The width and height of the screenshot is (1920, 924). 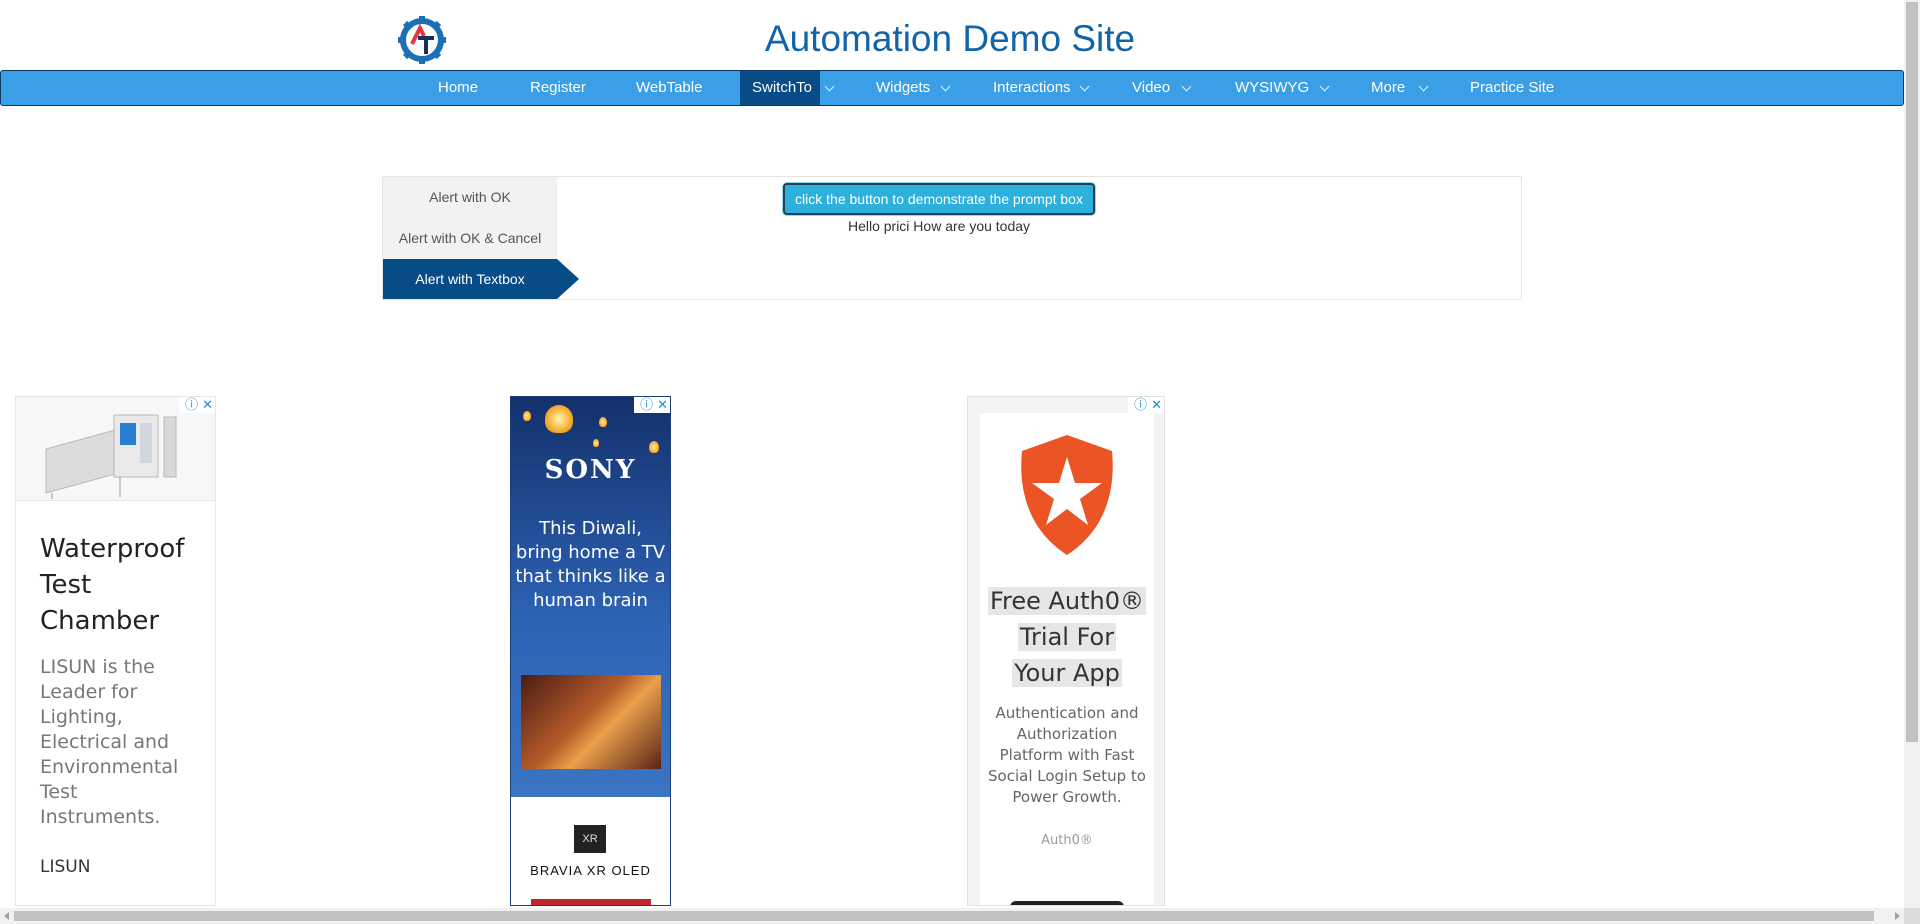 What do you see at coordinates (481, 279) in the screenshot?
I see `tab-alert-with-textbox: Alert with Textbox` at bounding box center [481, 279].